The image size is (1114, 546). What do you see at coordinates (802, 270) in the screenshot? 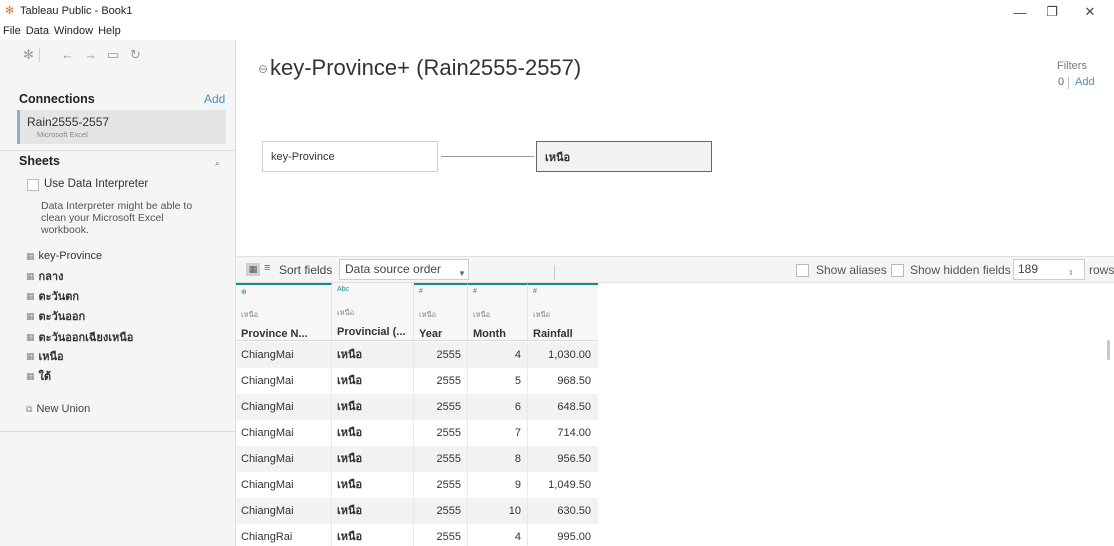
I see `show-aliases-checkbox` at bounding box center [802, 270].